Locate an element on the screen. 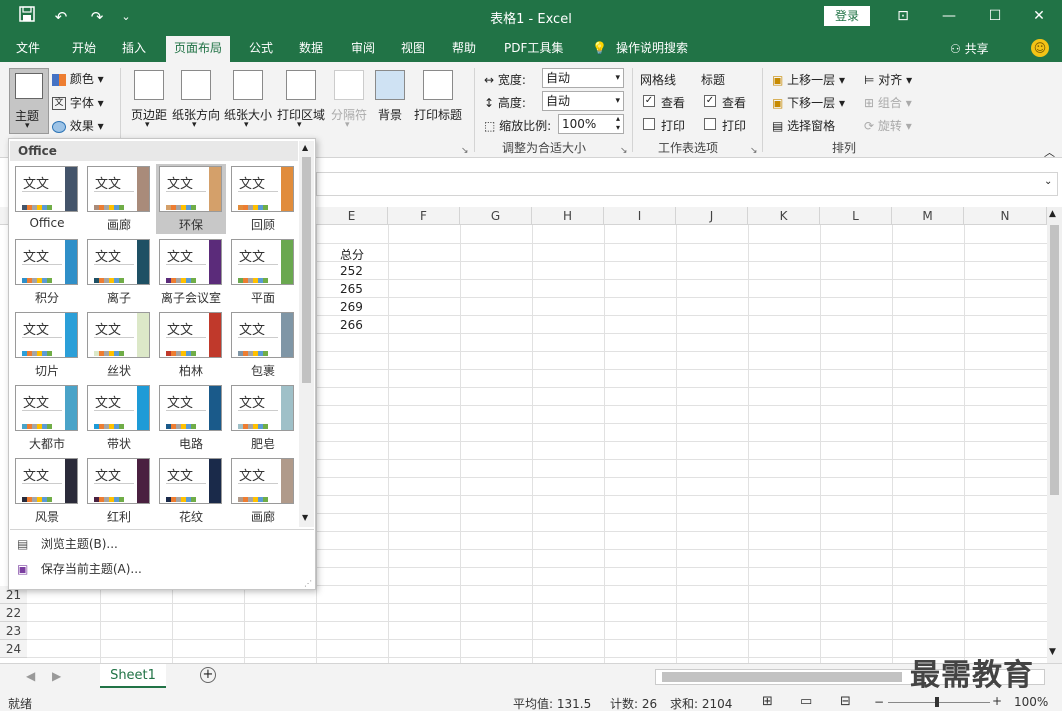 The height and width of the screenshot is (712, 1062). ribbon-display-options-icon: ⊡ is located at coordinates (903, 16).